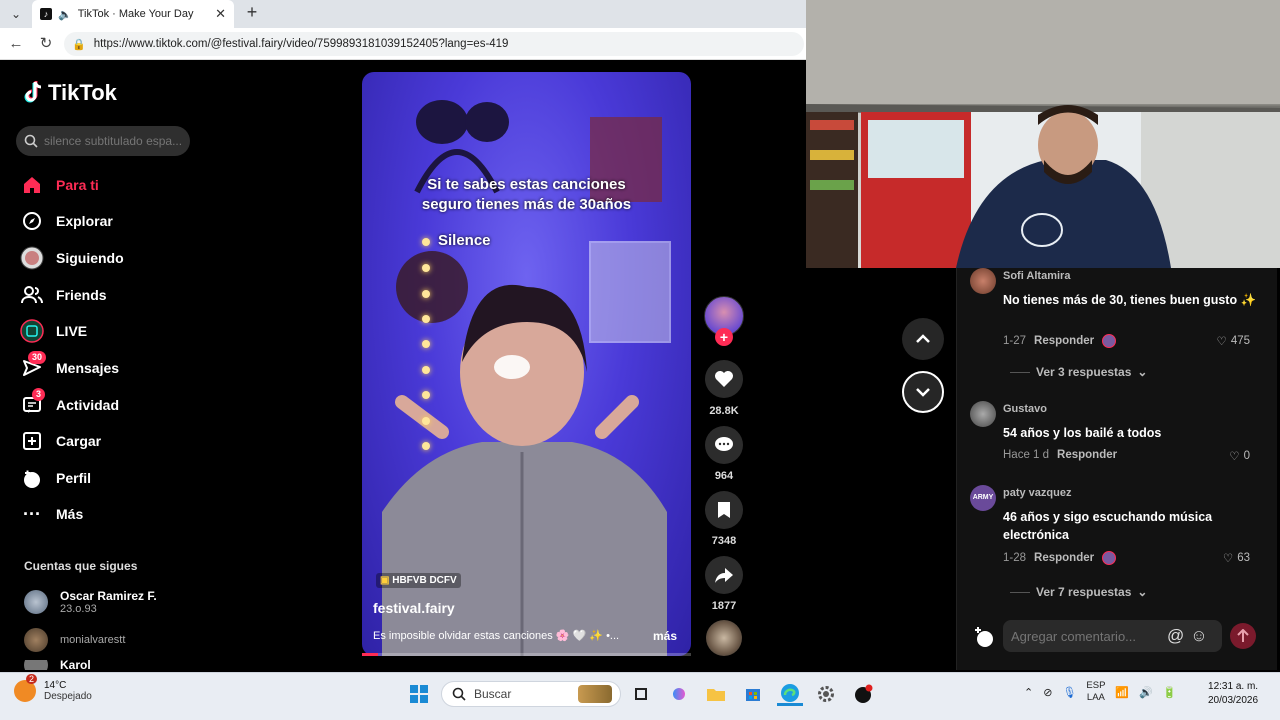 This screenshot has height=720, width=1280. I want to click on reload-icon: ↻, so click(46, 44).